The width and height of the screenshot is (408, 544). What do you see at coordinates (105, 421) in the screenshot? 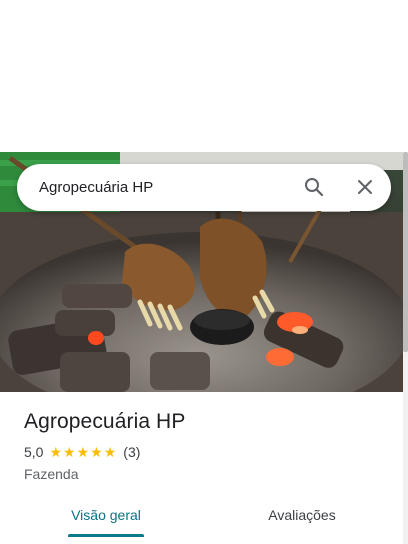
I see `place-title: Agropecuária HP` at bounding box center [105, 421].